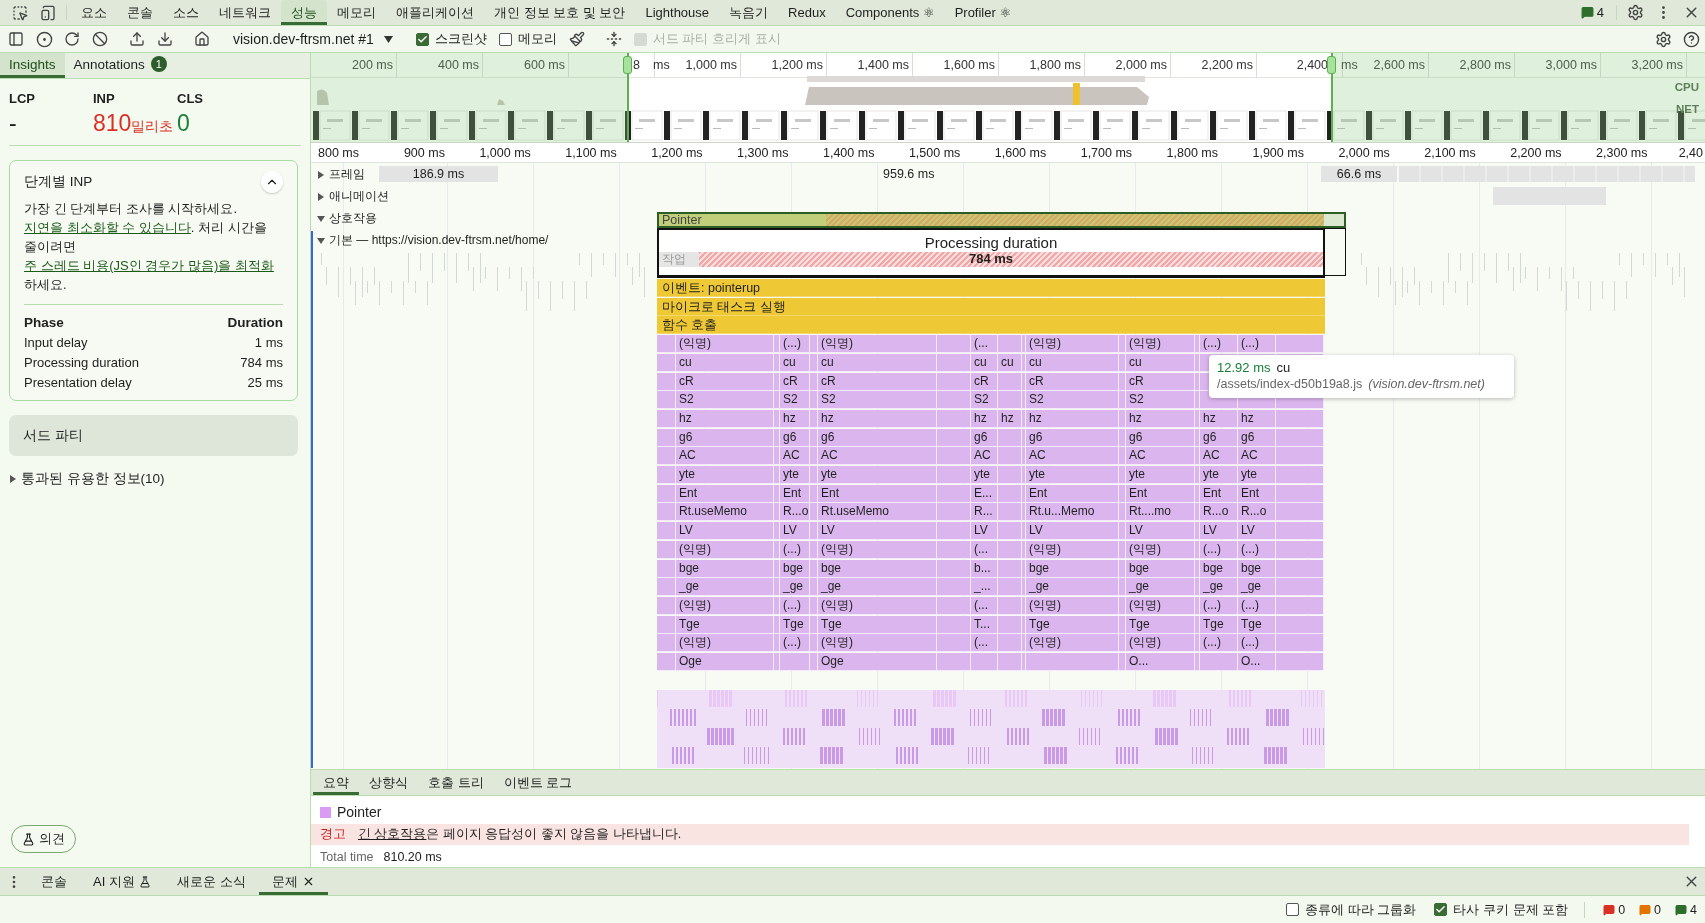 This screenshot has width=1705, height=923. What do you see at coordinates (347, 218) in the screenshot?
I see `track-header: 상호작용` at bounding box center [347, 218].